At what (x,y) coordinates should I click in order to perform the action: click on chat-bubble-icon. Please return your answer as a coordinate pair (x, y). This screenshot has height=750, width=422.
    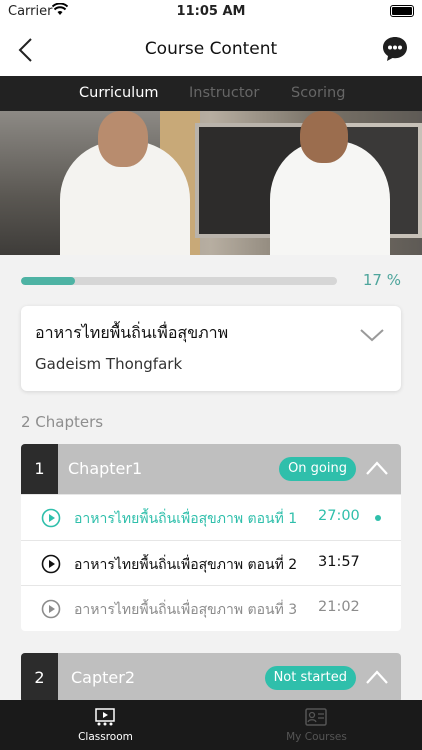
    Looking at the image, I should click on (395, 49).